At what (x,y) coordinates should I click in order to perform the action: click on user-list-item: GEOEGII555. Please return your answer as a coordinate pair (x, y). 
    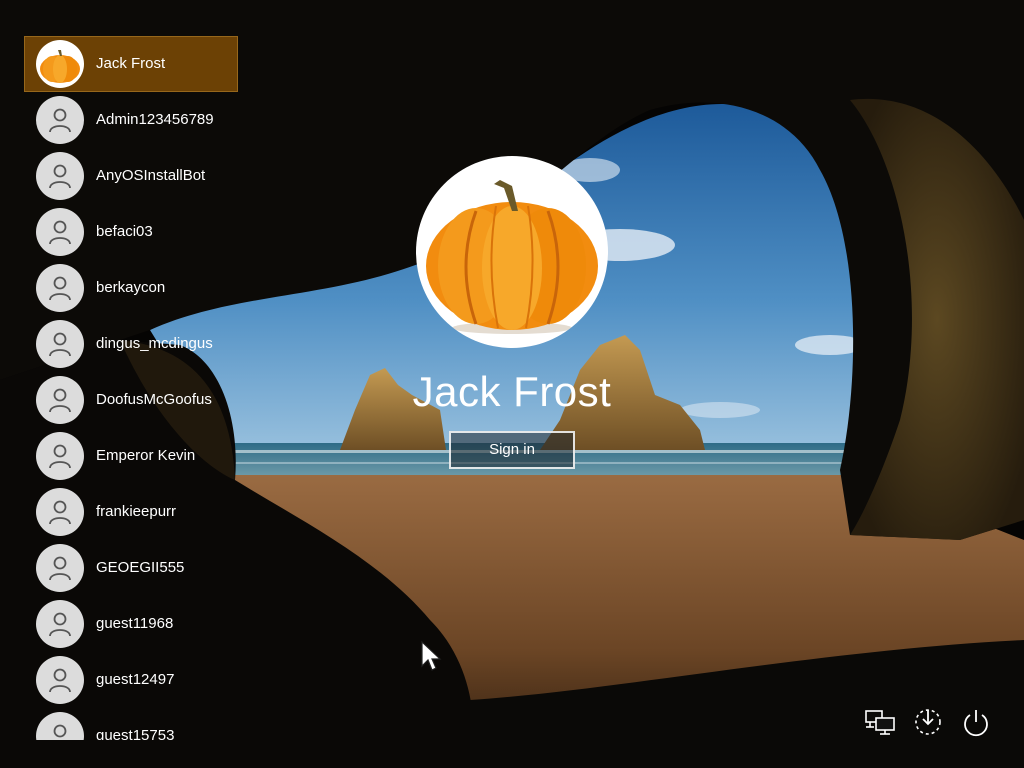
    Looking at the image, I should click on (131, 568).